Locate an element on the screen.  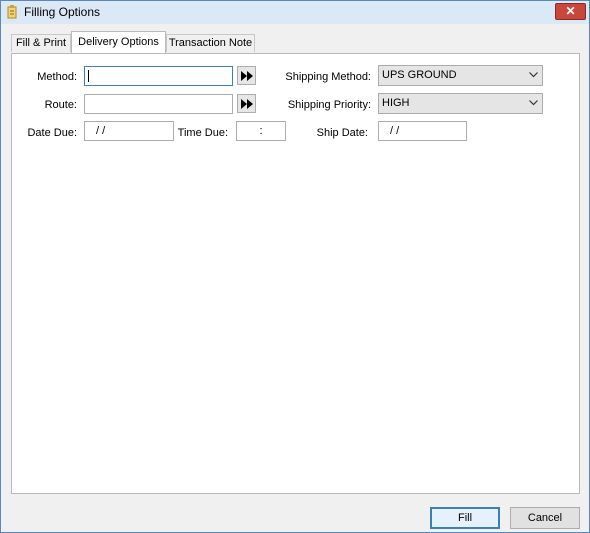
shipping-method-select: UPS GROUND is located at coordinates (460, 75).